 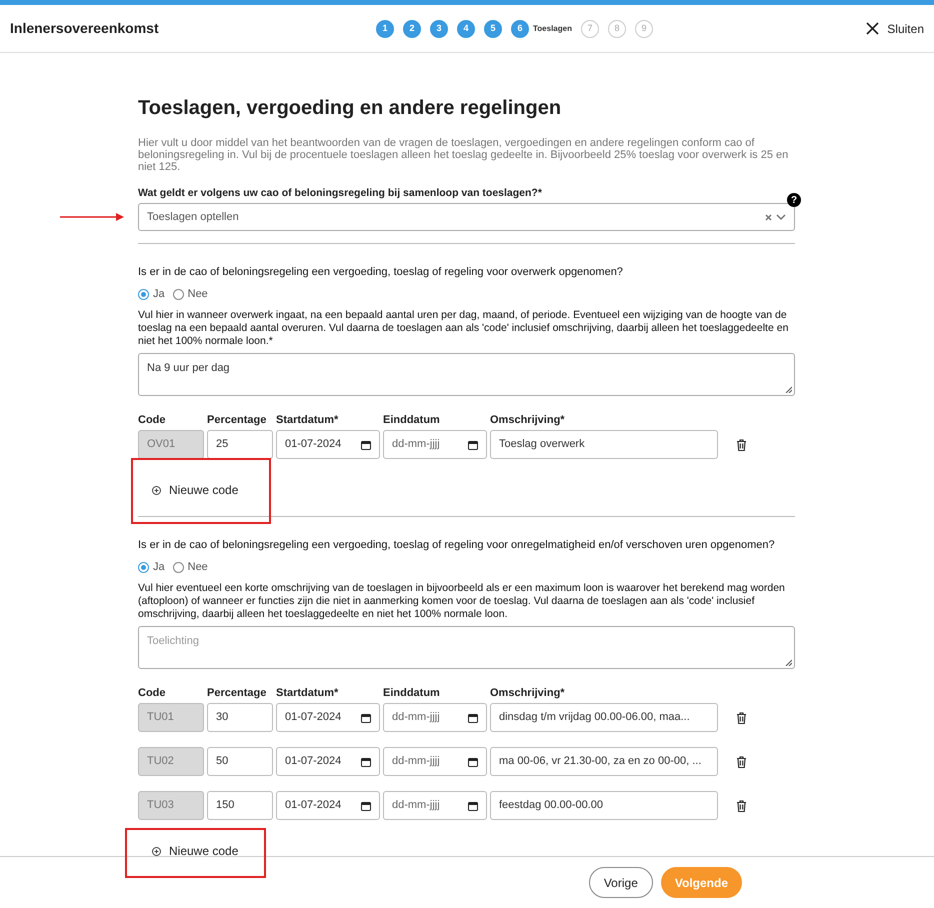 What do you see at coordinates (794, 200) in the screenshot?
I see `help-icon: ?` at bounding box center [794, 200].